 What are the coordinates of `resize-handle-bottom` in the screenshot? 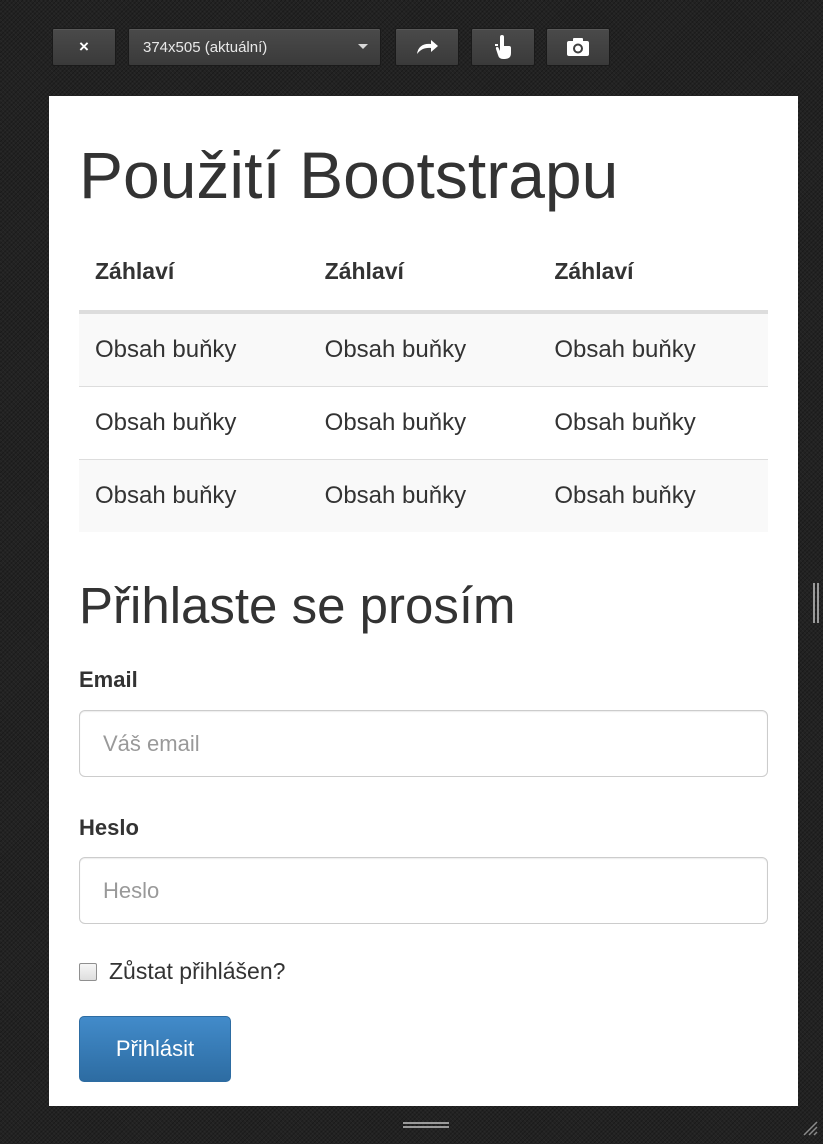 It's located at (426, 1125).